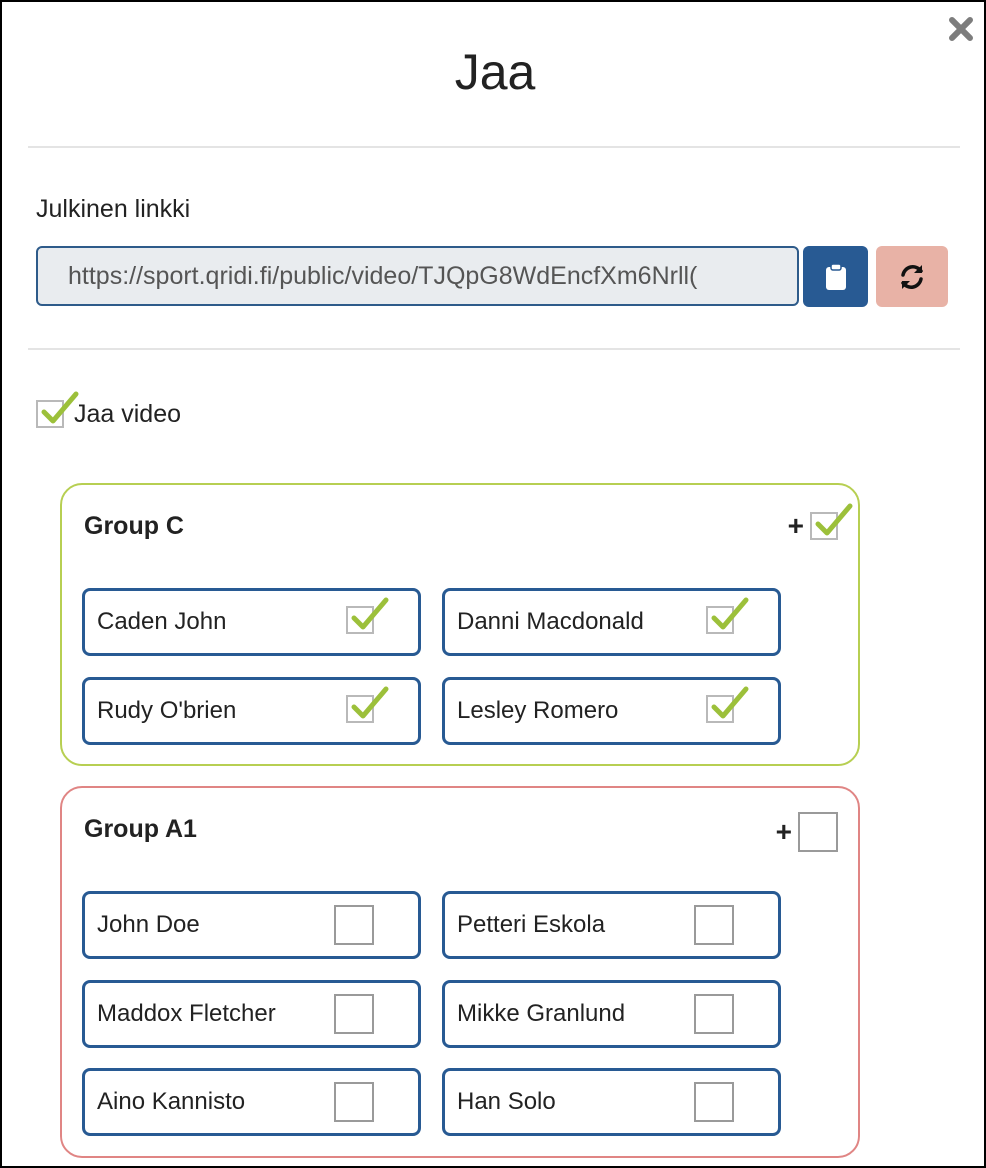 This screenshot has height=1168, width=986. Describe the element at coordinates (251, 711) in the screenshot. I see `member-card: Rudy O'brien` at that location.